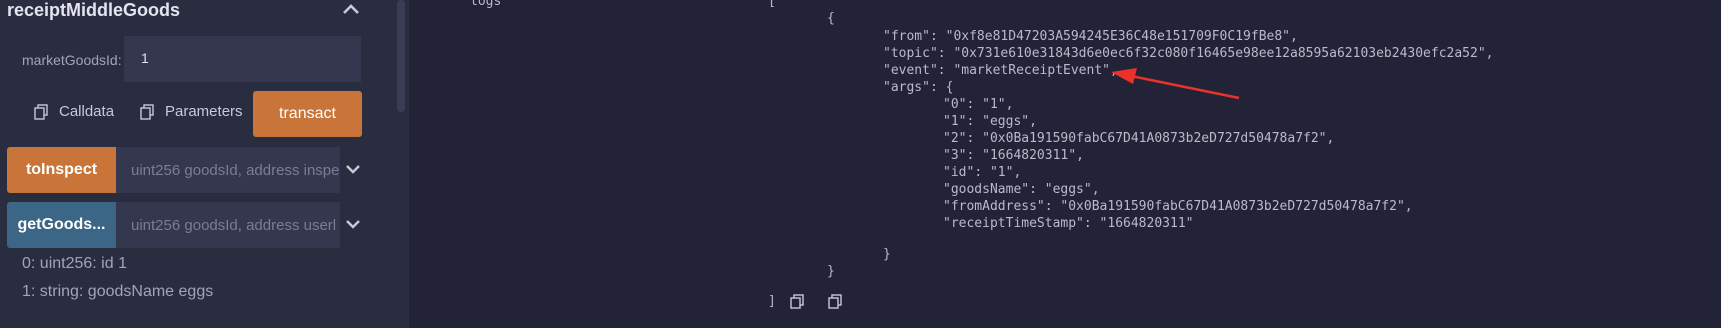 This screenshot has width=1721, height=328. I want to click on log-key: "topic", so click(910, 53).